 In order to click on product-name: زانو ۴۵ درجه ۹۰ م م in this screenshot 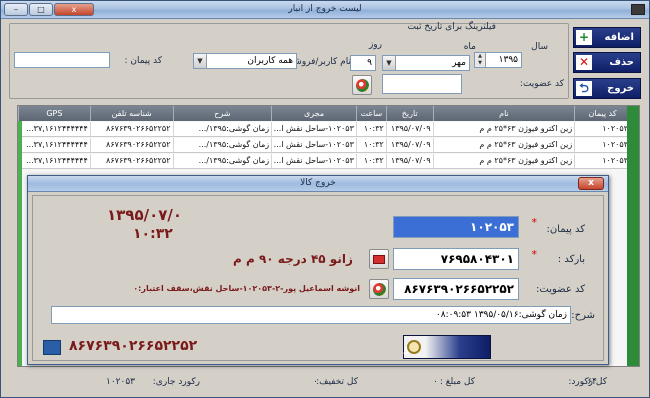, I will do `click(293, 259)`.